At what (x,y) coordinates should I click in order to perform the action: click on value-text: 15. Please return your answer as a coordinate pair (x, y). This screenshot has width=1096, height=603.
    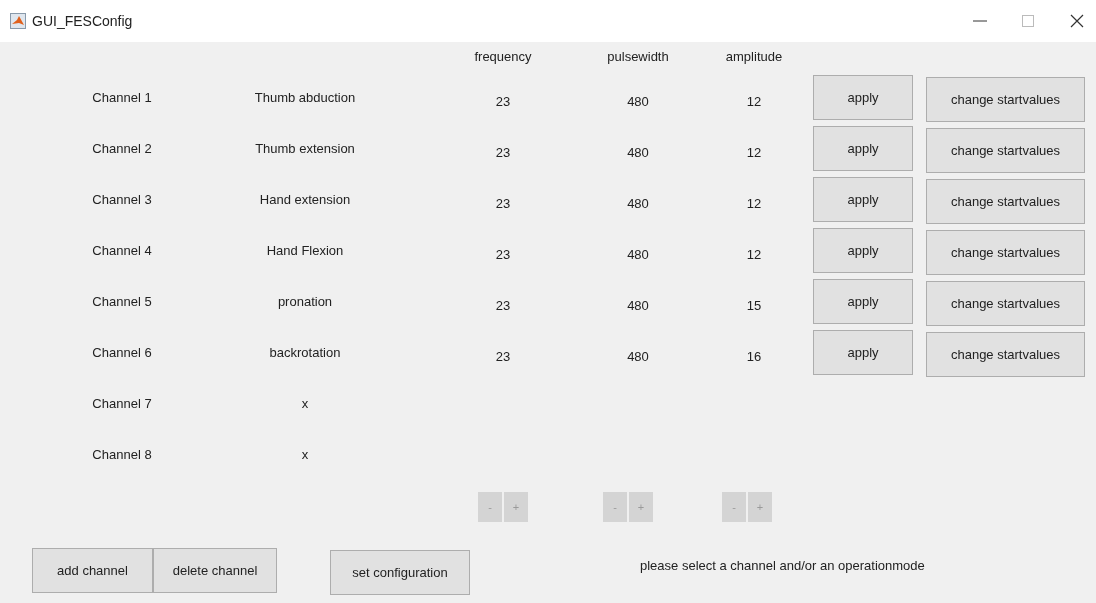
    Looking at the image, I should click on (754, 305).